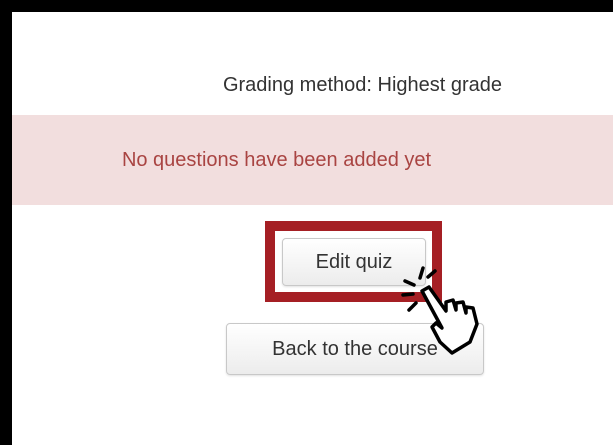 The width and height of the screenshot is (613, 445). Describe the element at coordinates (354, 262) in the screenshot. I see `edit-quiz-button: Edit quiz` at that location.